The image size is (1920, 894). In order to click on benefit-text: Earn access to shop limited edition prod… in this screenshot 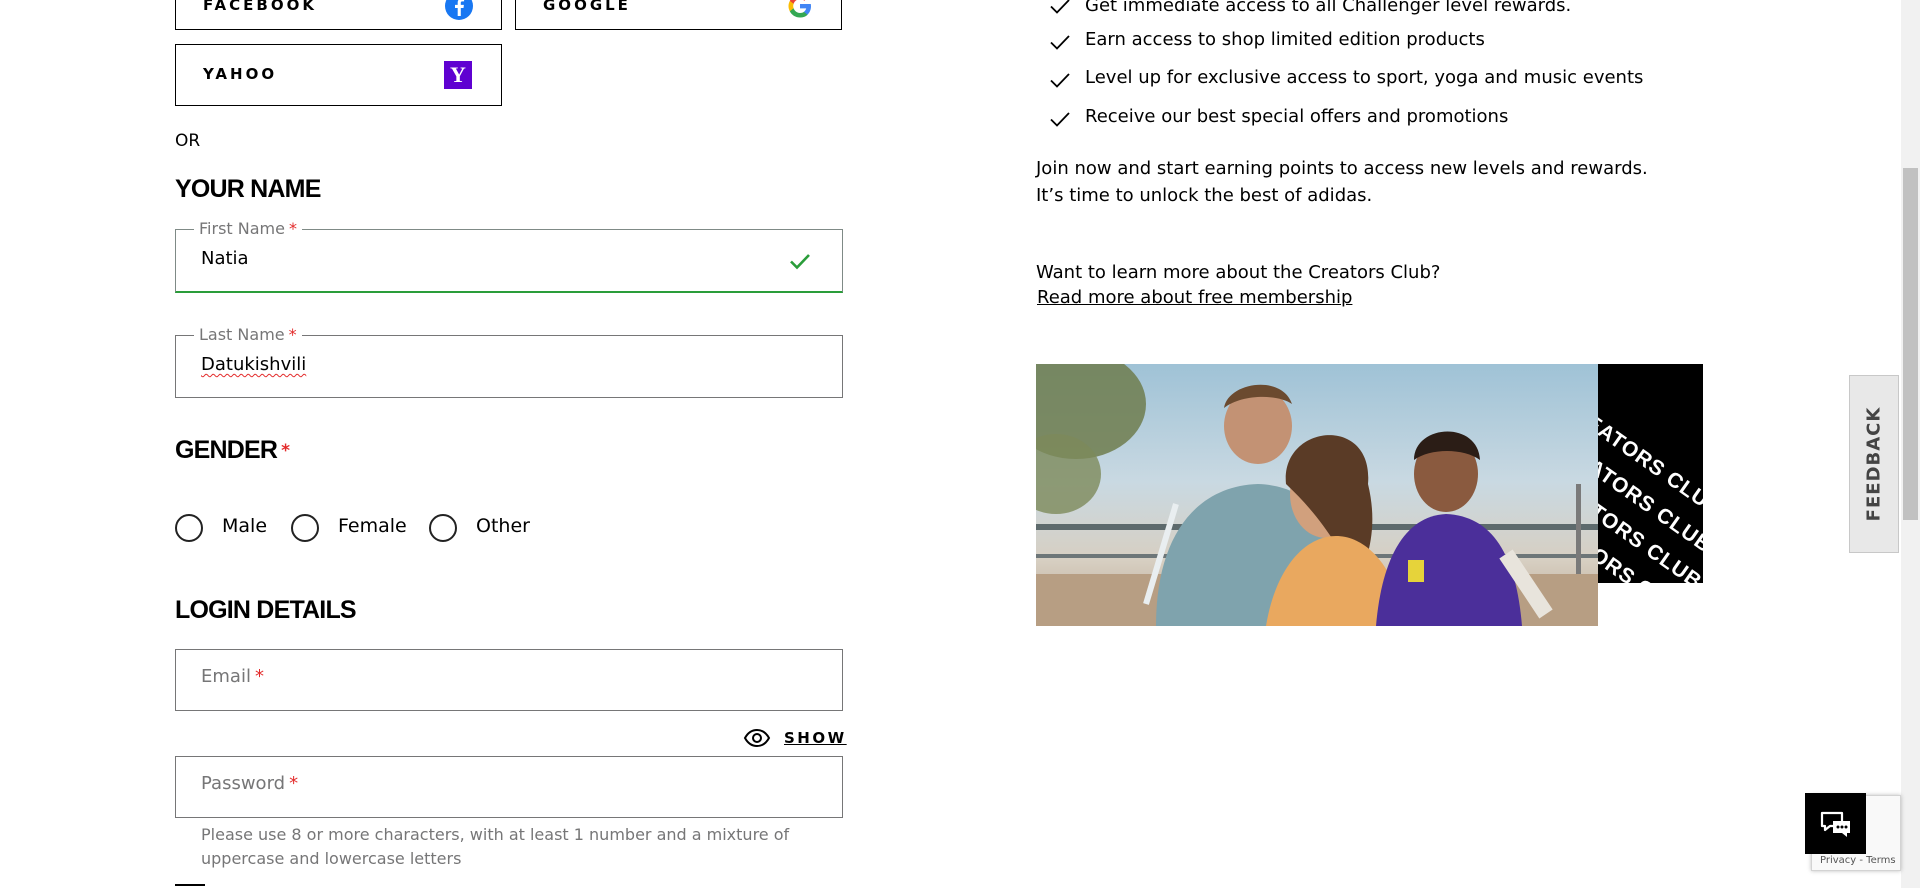, I will do `click(1285, 39)`.